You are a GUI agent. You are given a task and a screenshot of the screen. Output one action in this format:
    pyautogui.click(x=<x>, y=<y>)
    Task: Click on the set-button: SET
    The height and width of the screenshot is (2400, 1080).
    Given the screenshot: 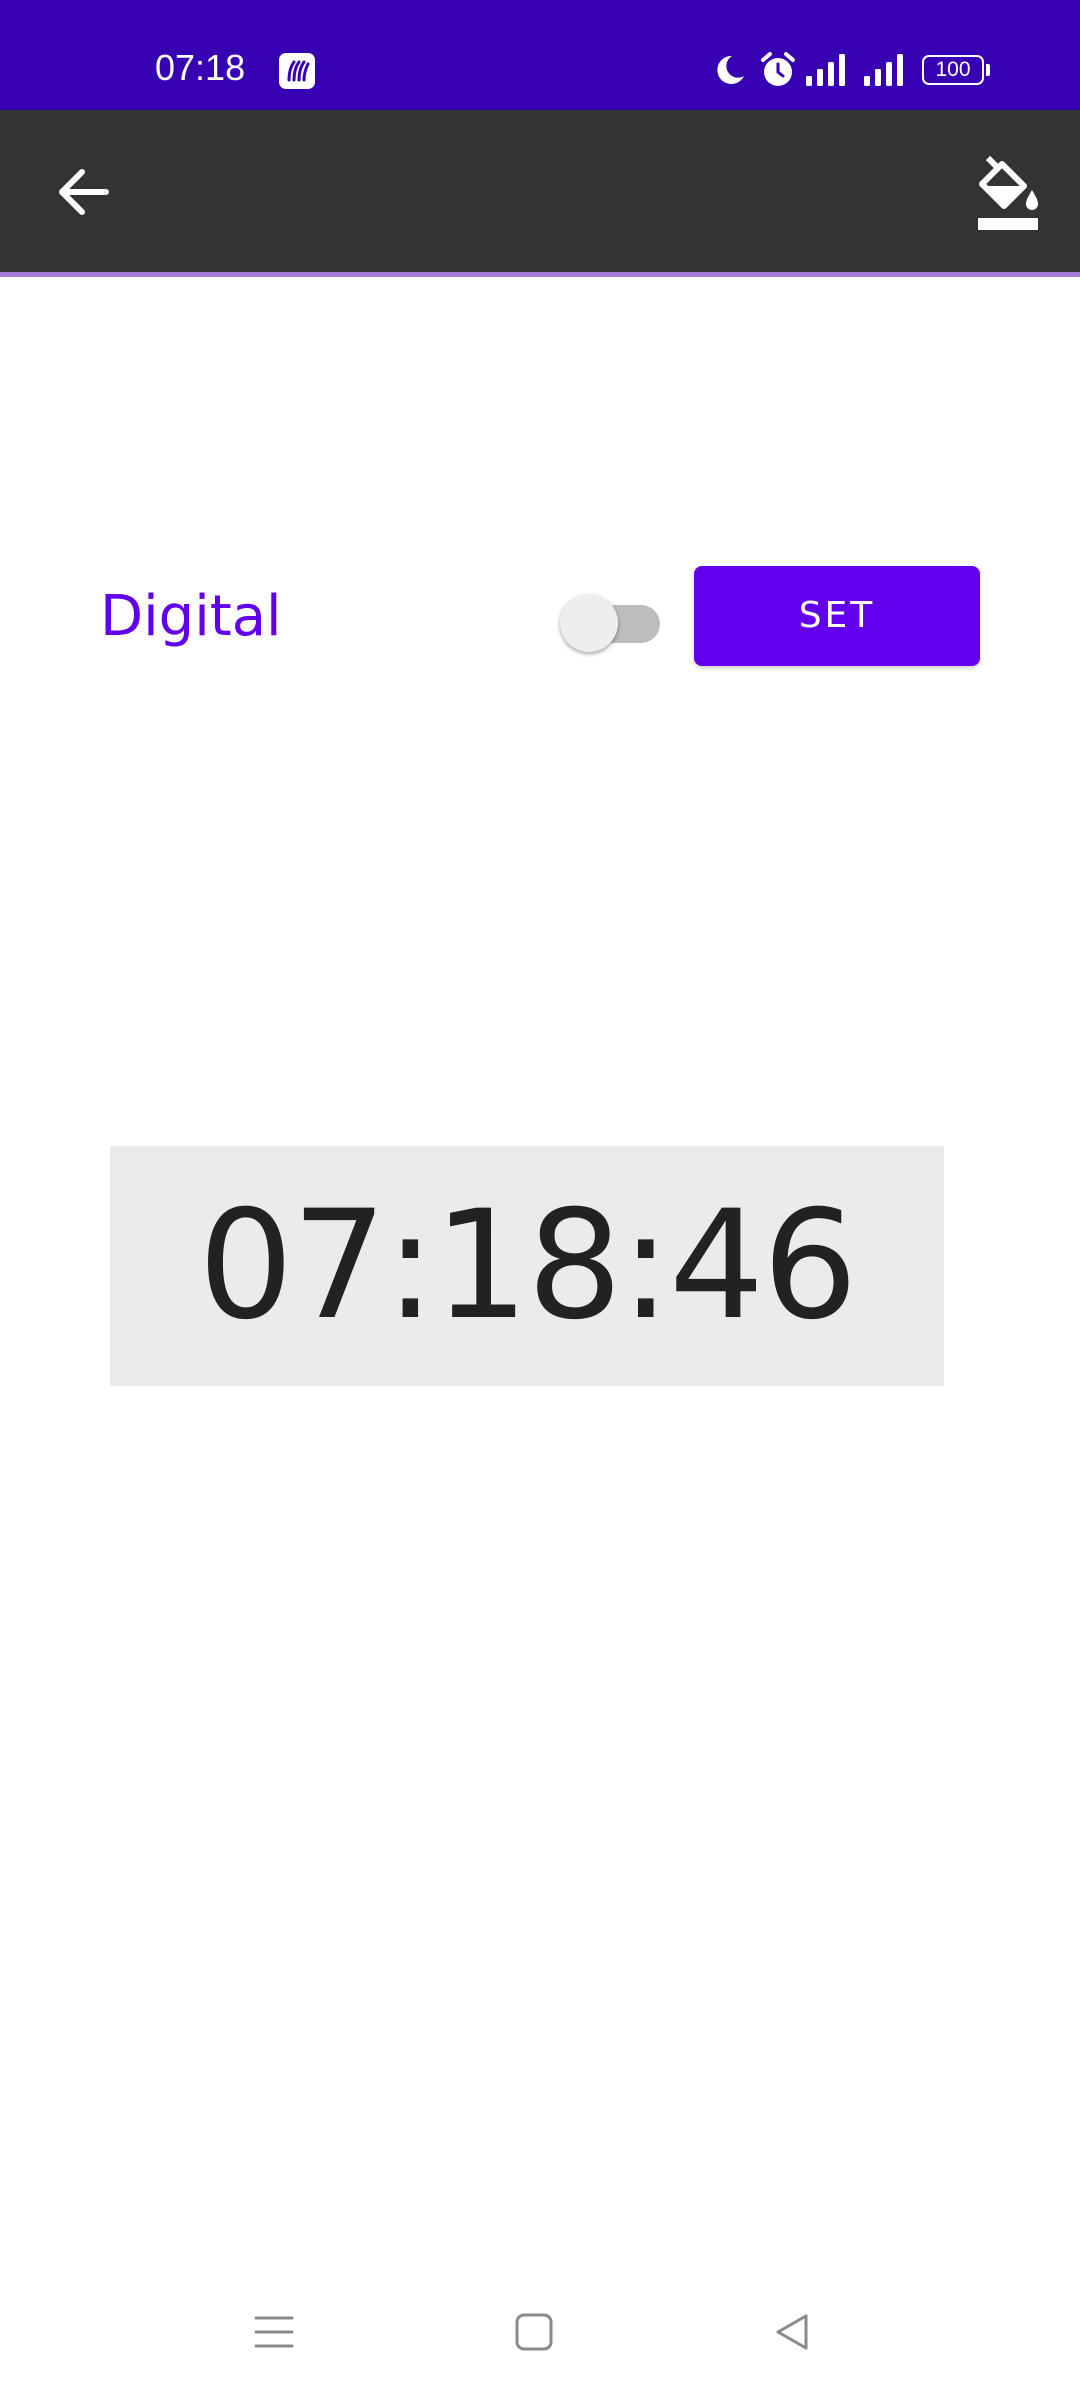 What is the action you would take?
    pyautogui.click(x=837, y=616)
    